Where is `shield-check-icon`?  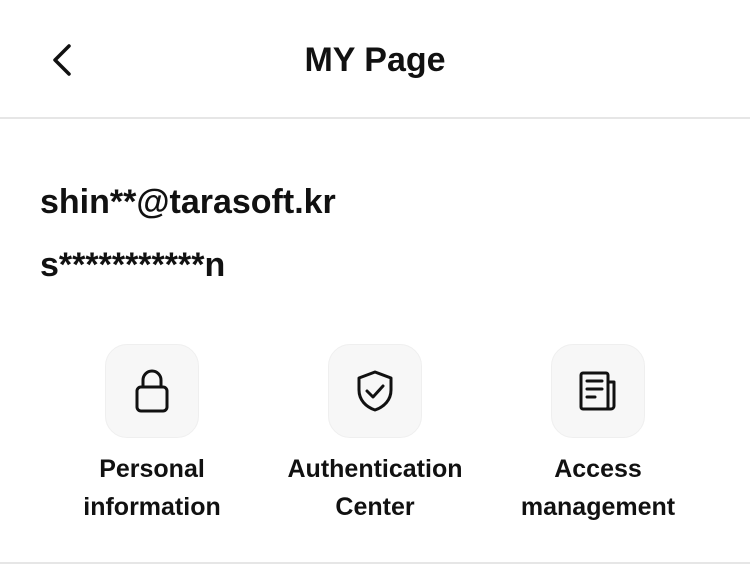
shield-check-icon is located at coordinates (375, 391).